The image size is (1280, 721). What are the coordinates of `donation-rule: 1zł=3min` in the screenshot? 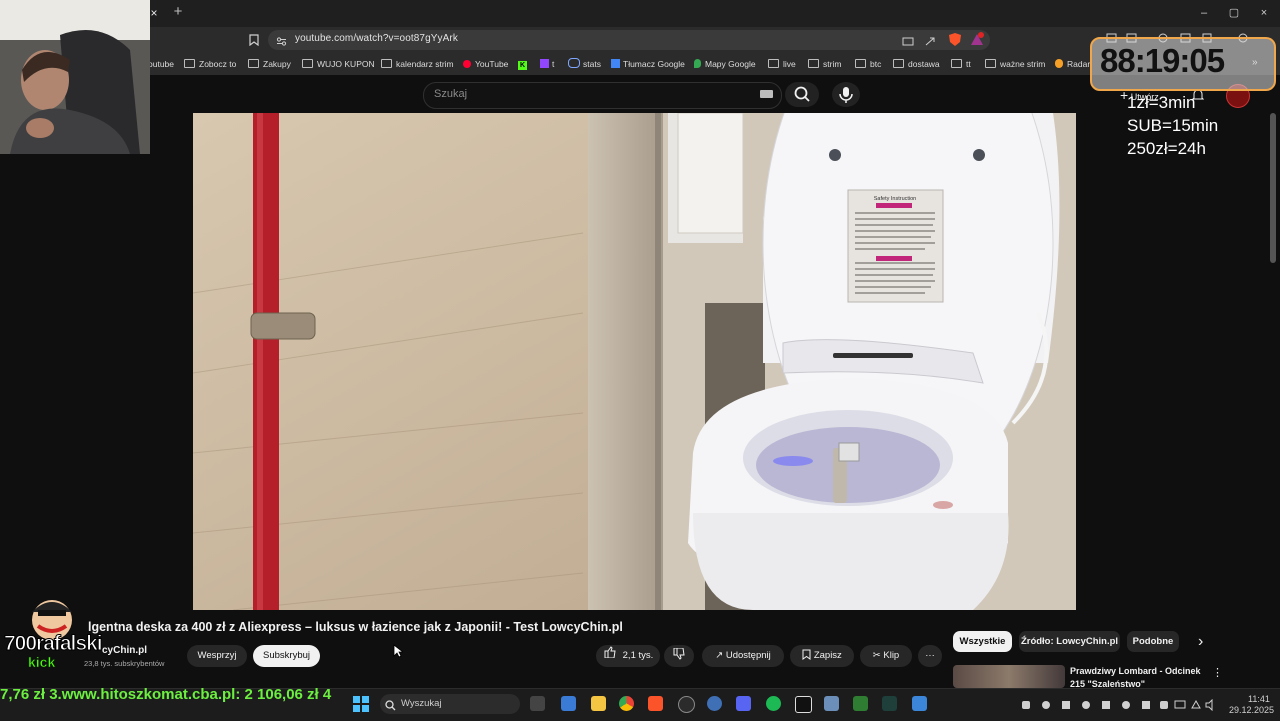 It's located at (1161, 102).